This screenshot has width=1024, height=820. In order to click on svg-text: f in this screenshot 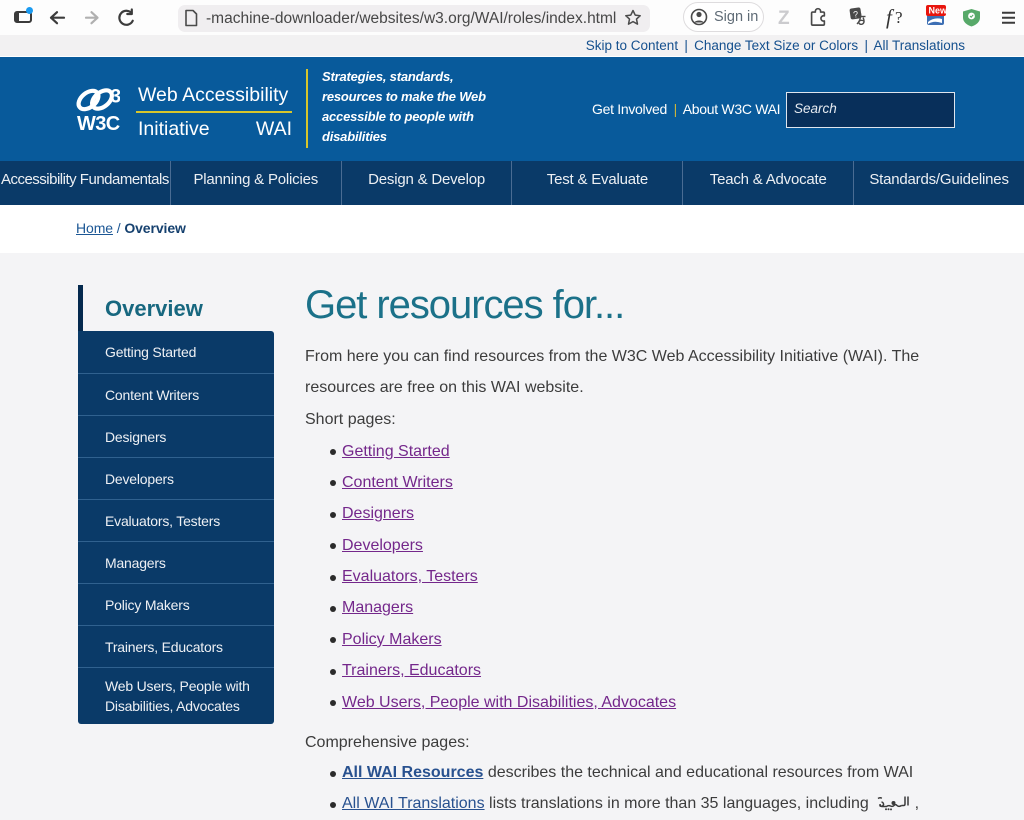, I will do `click(890, 17)`.